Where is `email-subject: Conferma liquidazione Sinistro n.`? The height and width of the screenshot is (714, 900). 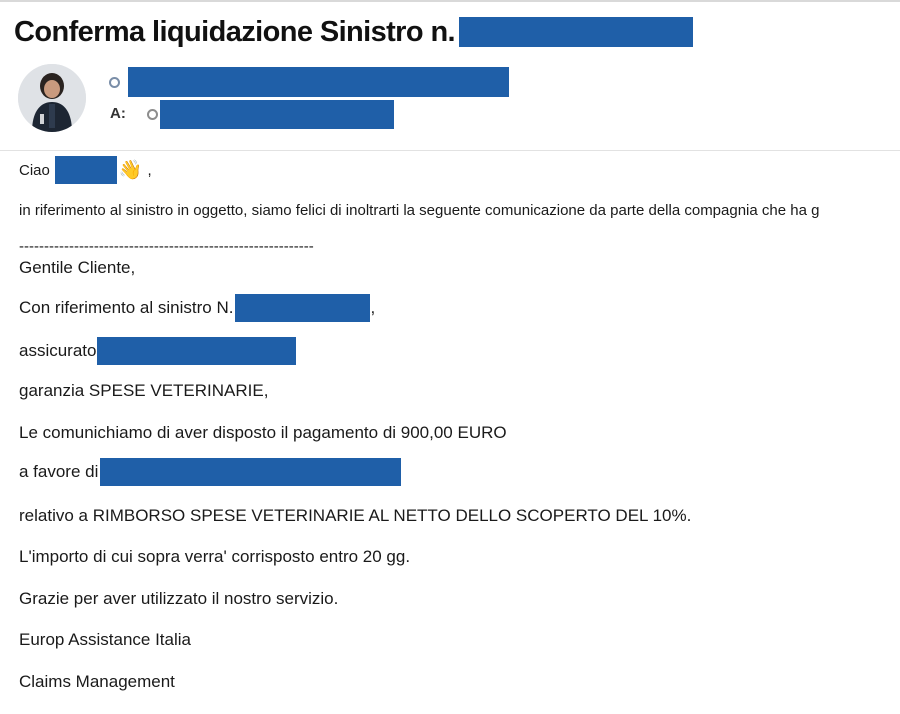 email-subject: Conferma liquidazione Sinistro n. is located at coordinates (235, 31).